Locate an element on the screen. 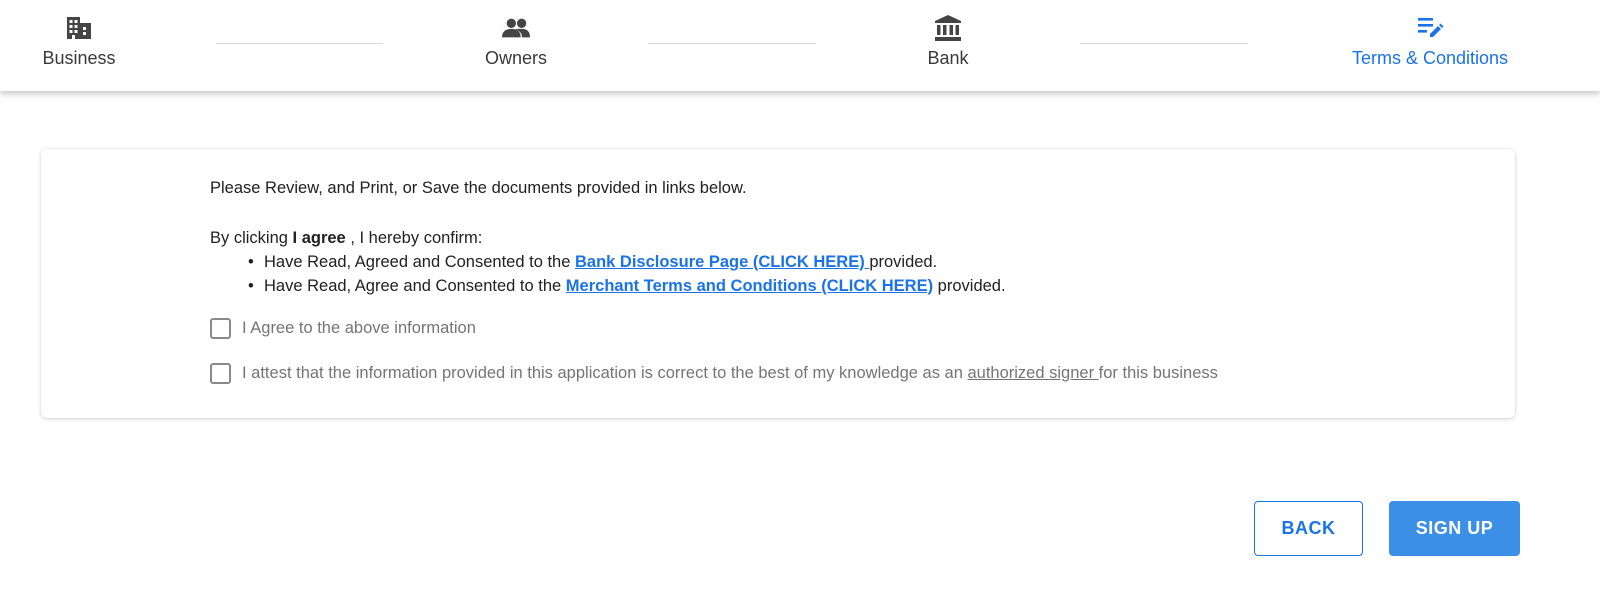 Image resolution: width=1600 pixels, height=612 pixels. step-business: Business is located at coordinates (79, 41).